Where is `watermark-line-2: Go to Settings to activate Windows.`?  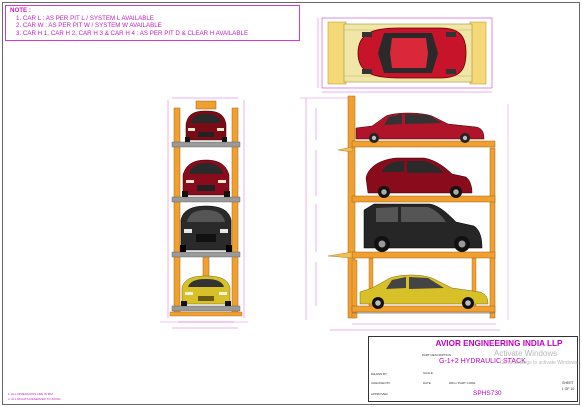 watermark-line-2: Go to Settings to activate Windows. is located at coordinates (539, 363).